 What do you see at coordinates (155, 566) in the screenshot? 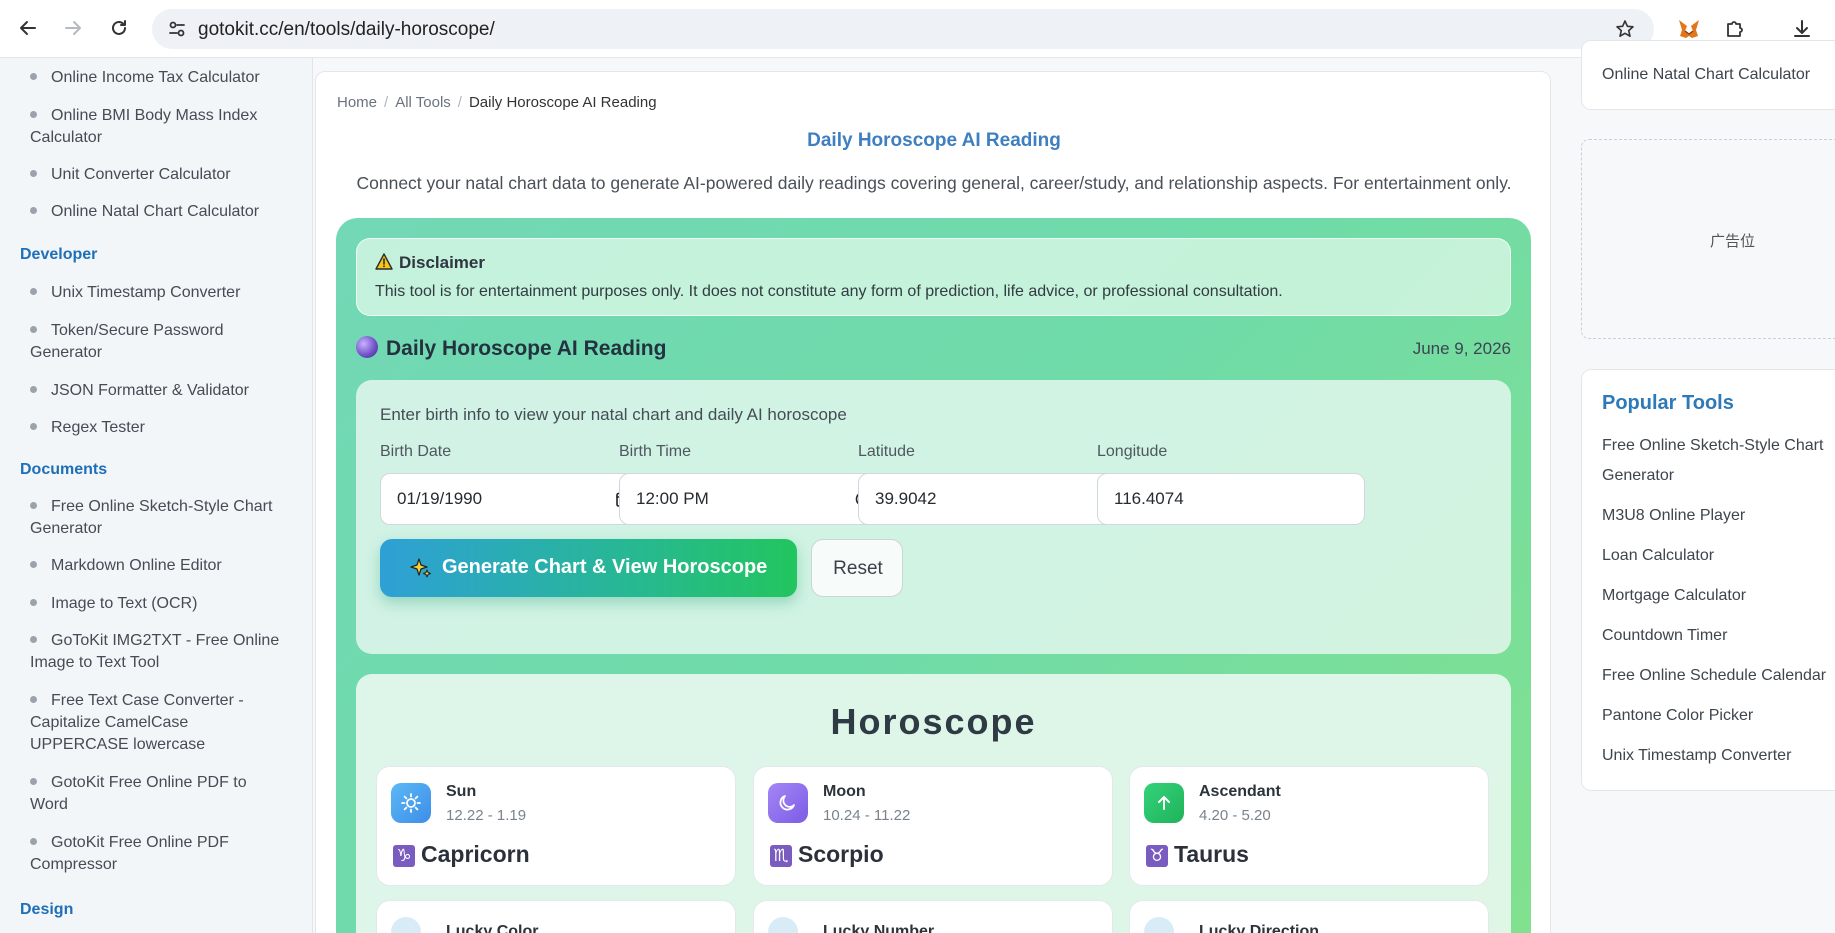
I see `sidebar-item-markdown-editor: Markdown Online Editor` at bounding box center [155, 566].